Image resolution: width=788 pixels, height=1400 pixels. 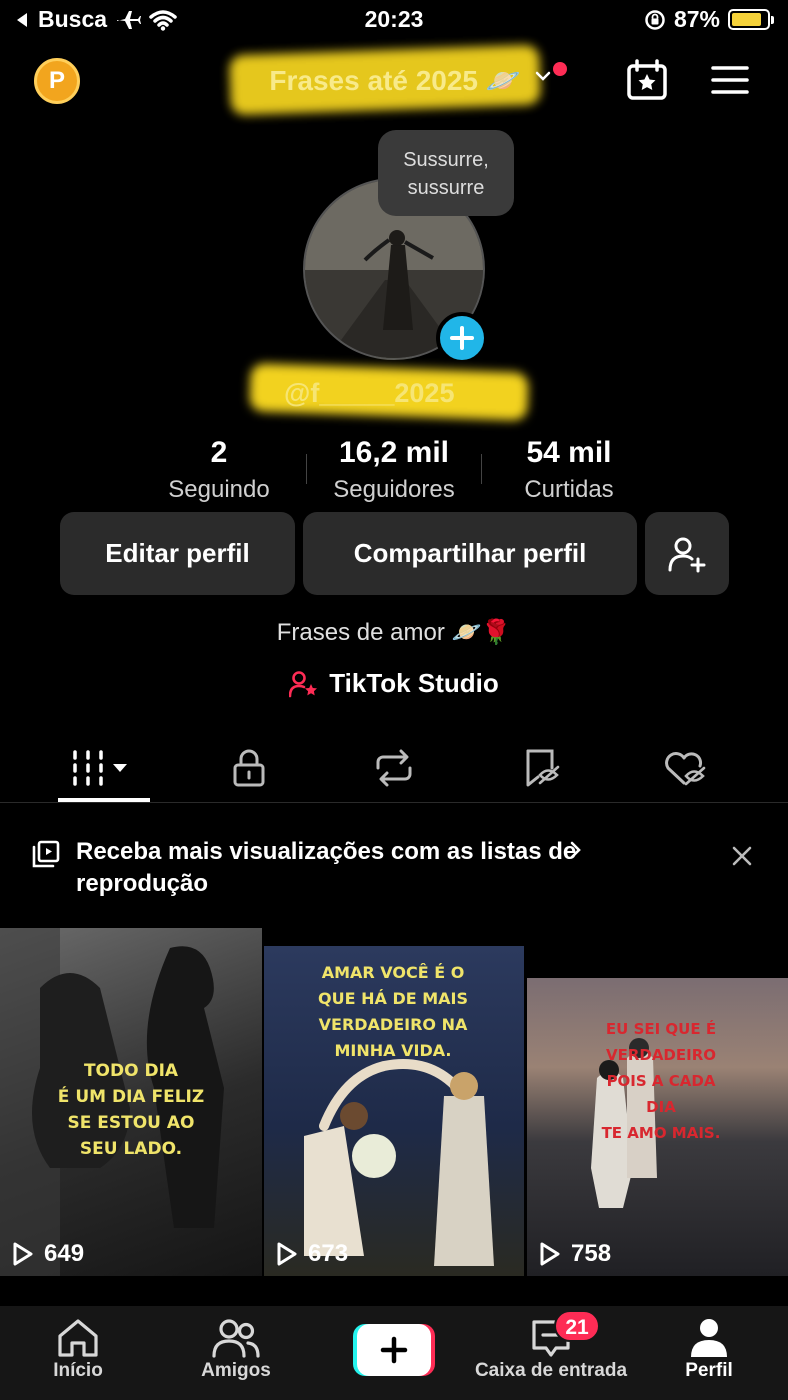 I want to click on studio-label: TikTok Studio, so click(x=414, y=683).